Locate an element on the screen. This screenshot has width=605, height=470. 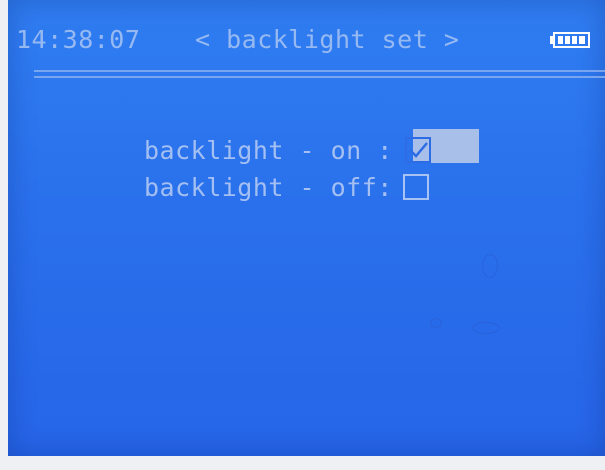
clock: 14:38:07 is located at coordinates (78, 39).